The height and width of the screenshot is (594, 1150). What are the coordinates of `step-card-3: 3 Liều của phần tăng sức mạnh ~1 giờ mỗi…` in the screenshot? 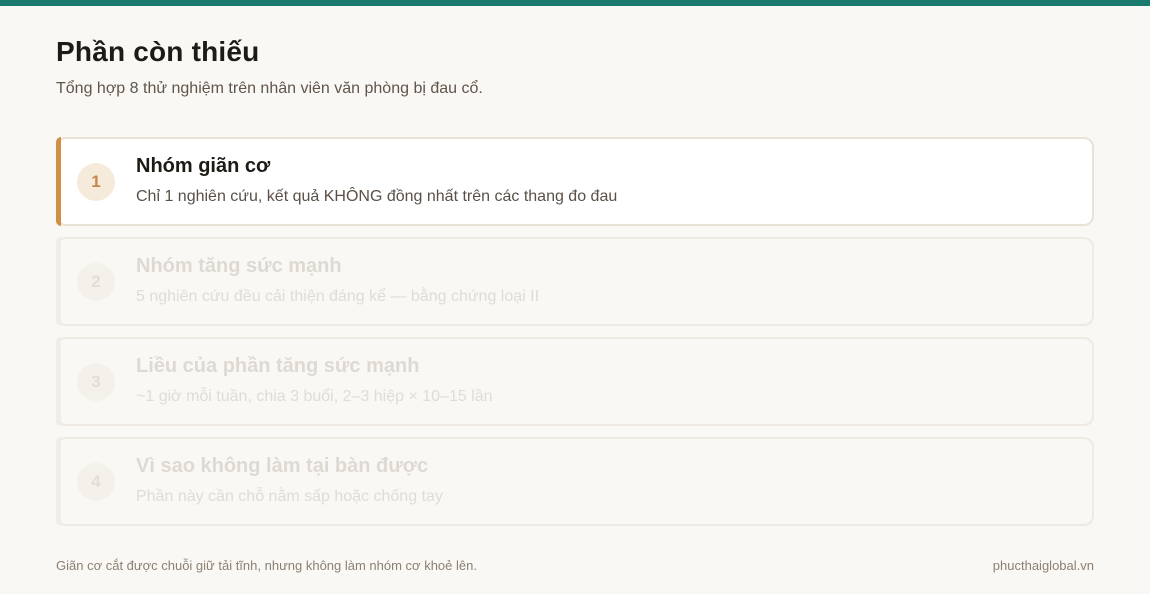 It's located at (575, 381).